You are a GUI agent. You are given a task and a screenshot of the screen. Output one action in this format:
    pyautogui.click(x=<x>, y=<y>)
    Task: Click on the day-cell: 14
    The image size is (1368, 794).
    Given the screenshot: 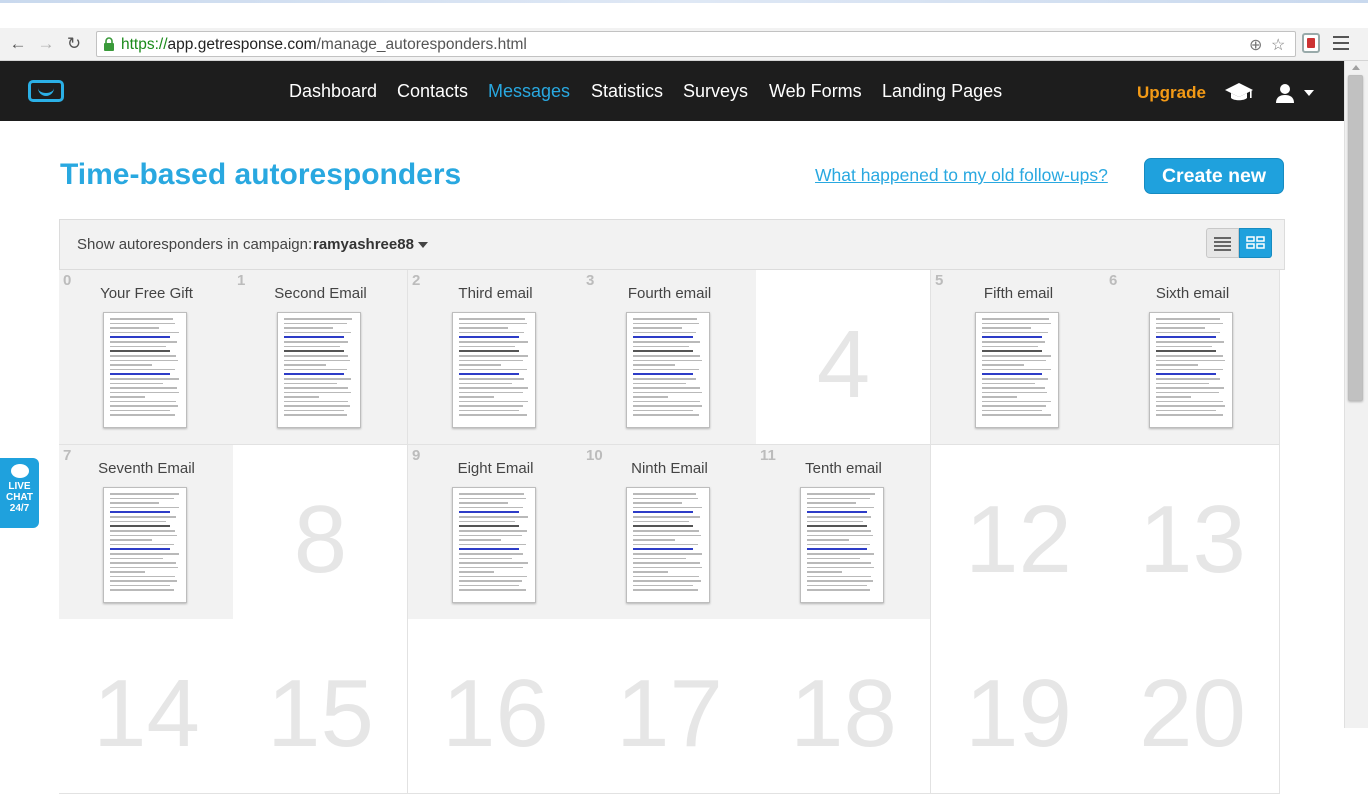 What is the action you would take?
    pyautogui.click(x=146, y=706)
    